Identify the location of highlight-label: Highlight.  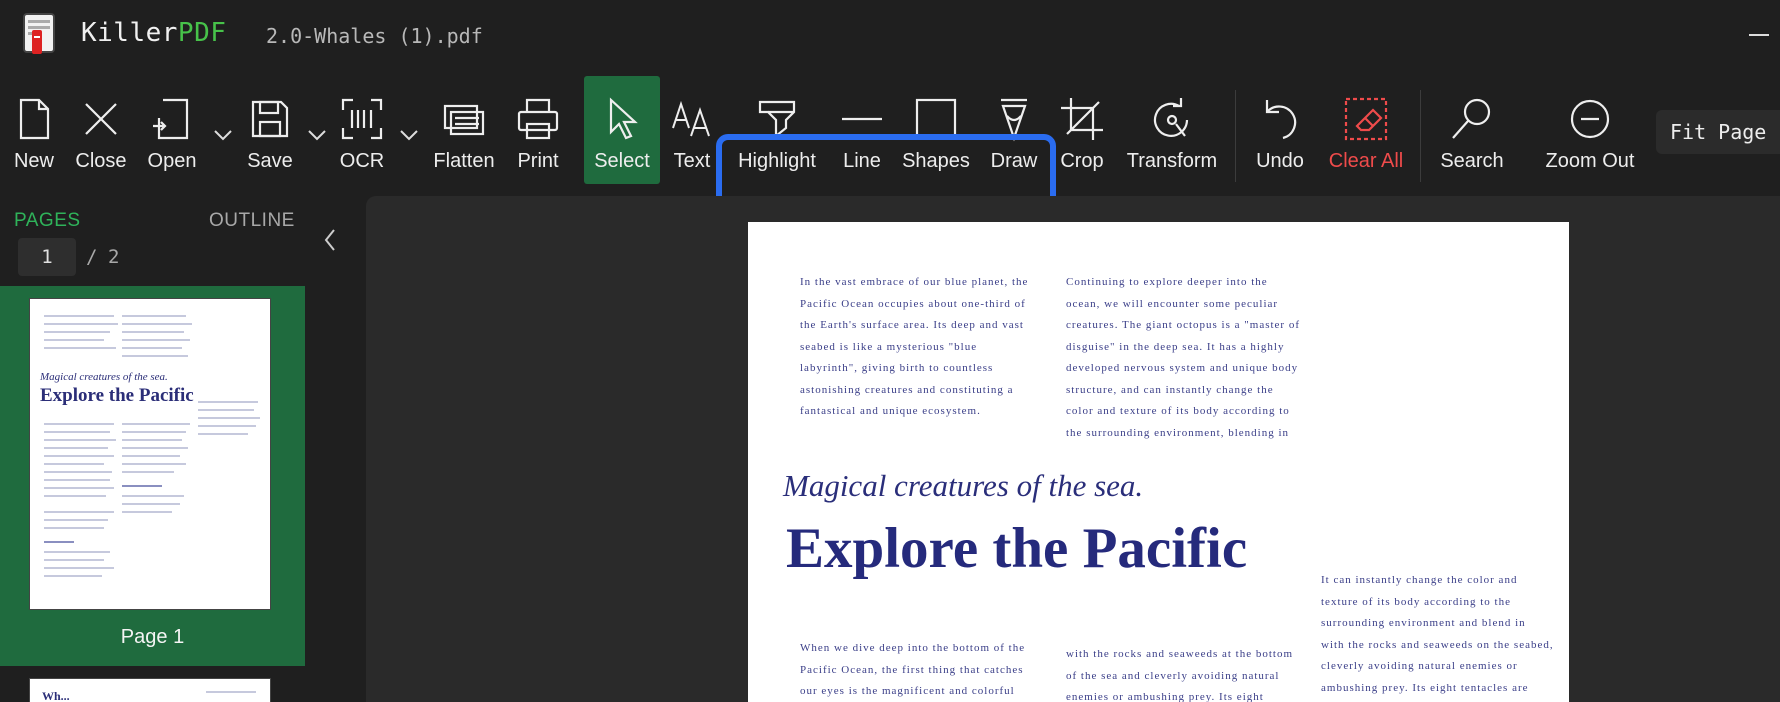
(777, 161).